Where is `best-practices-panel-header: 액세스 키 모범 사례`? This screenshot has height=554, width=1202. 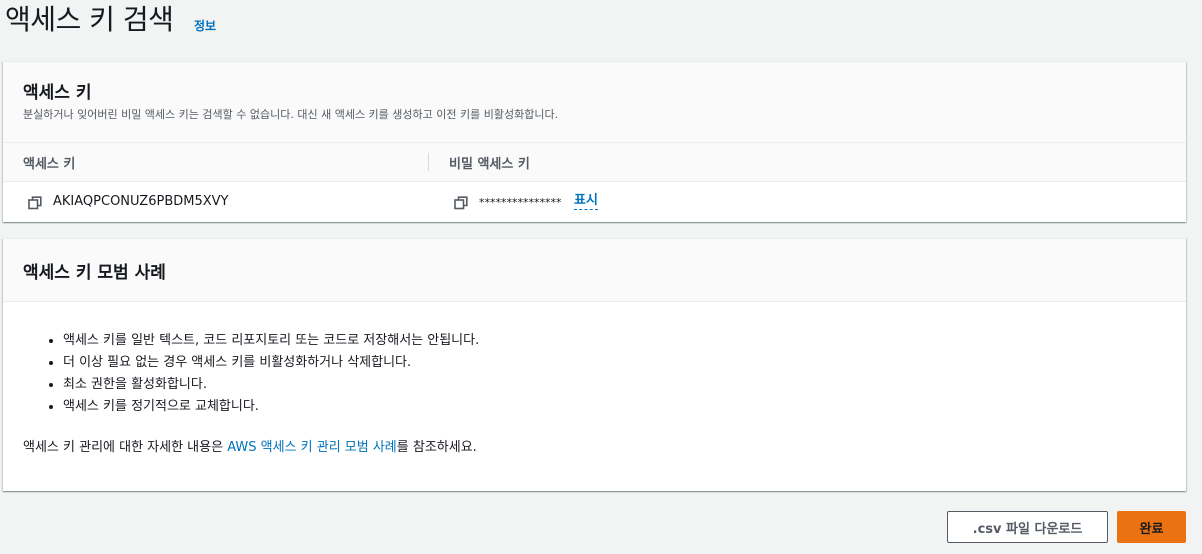 best-practices-panel-header: 액세스 키 모범 사례 is located at coordinates (594, 270).